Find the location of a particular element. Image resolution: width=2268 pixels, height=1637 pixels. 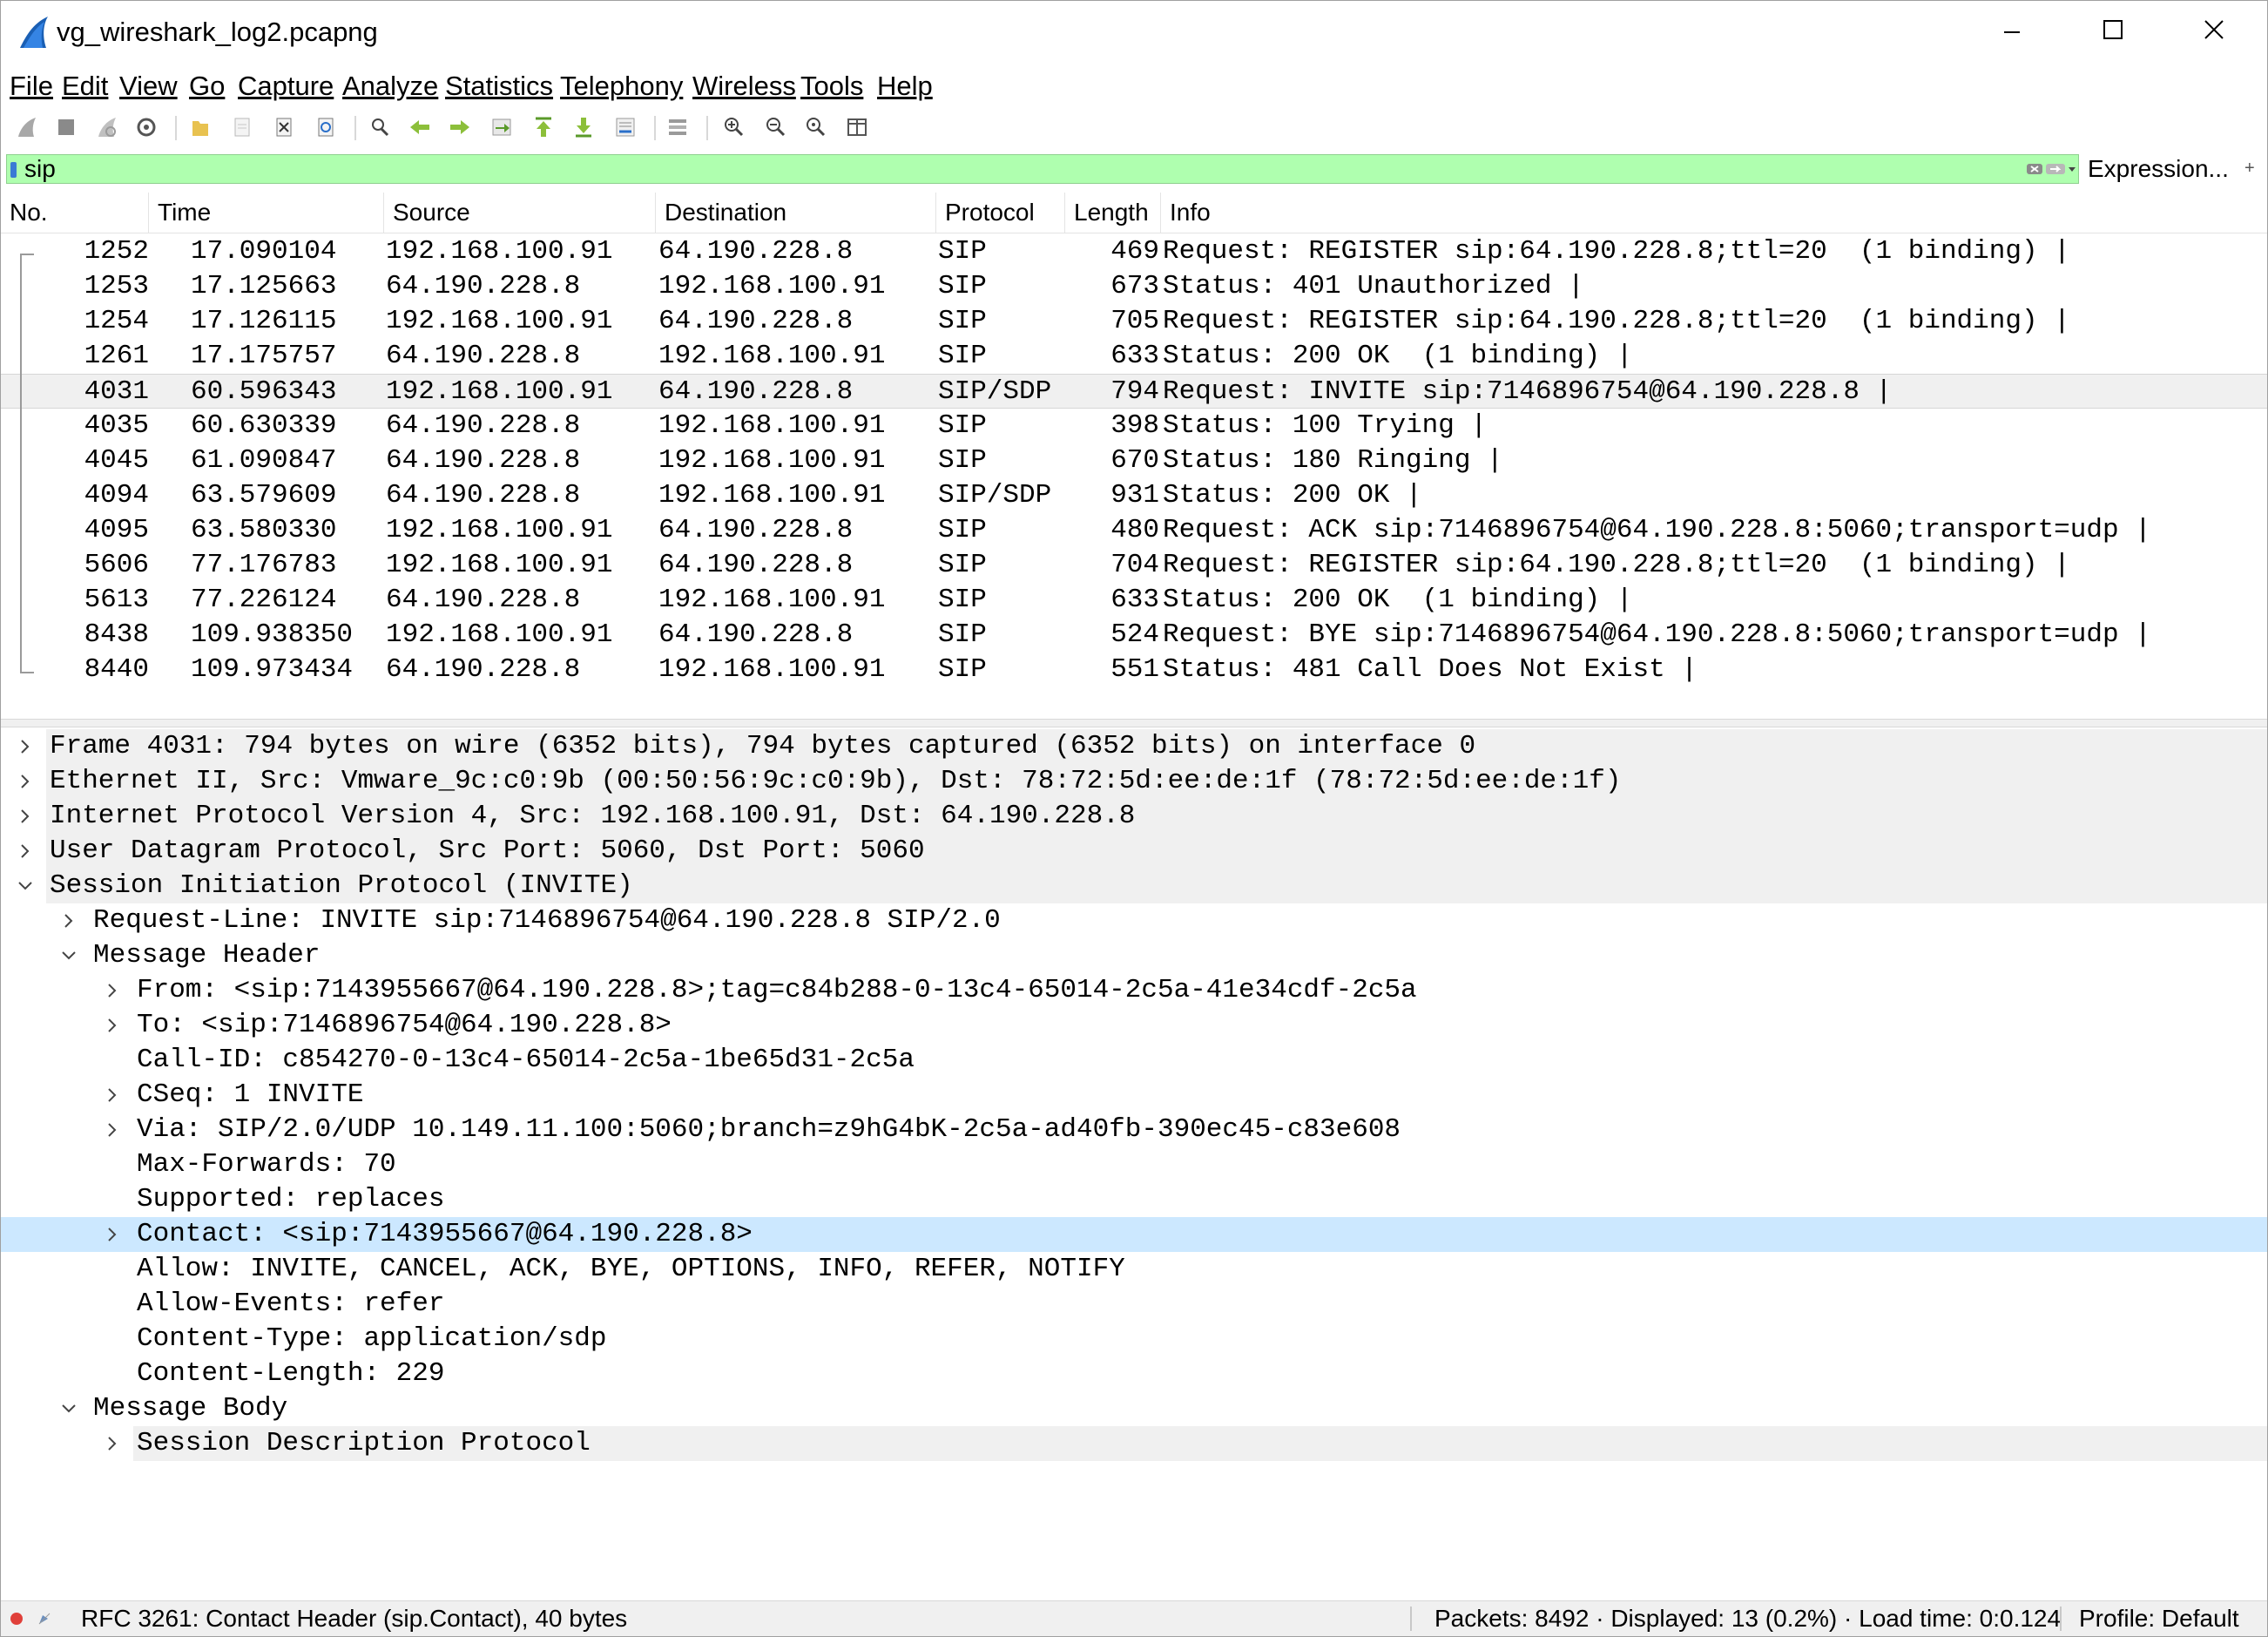

save-file-icon is located at coordinates (242, 127).